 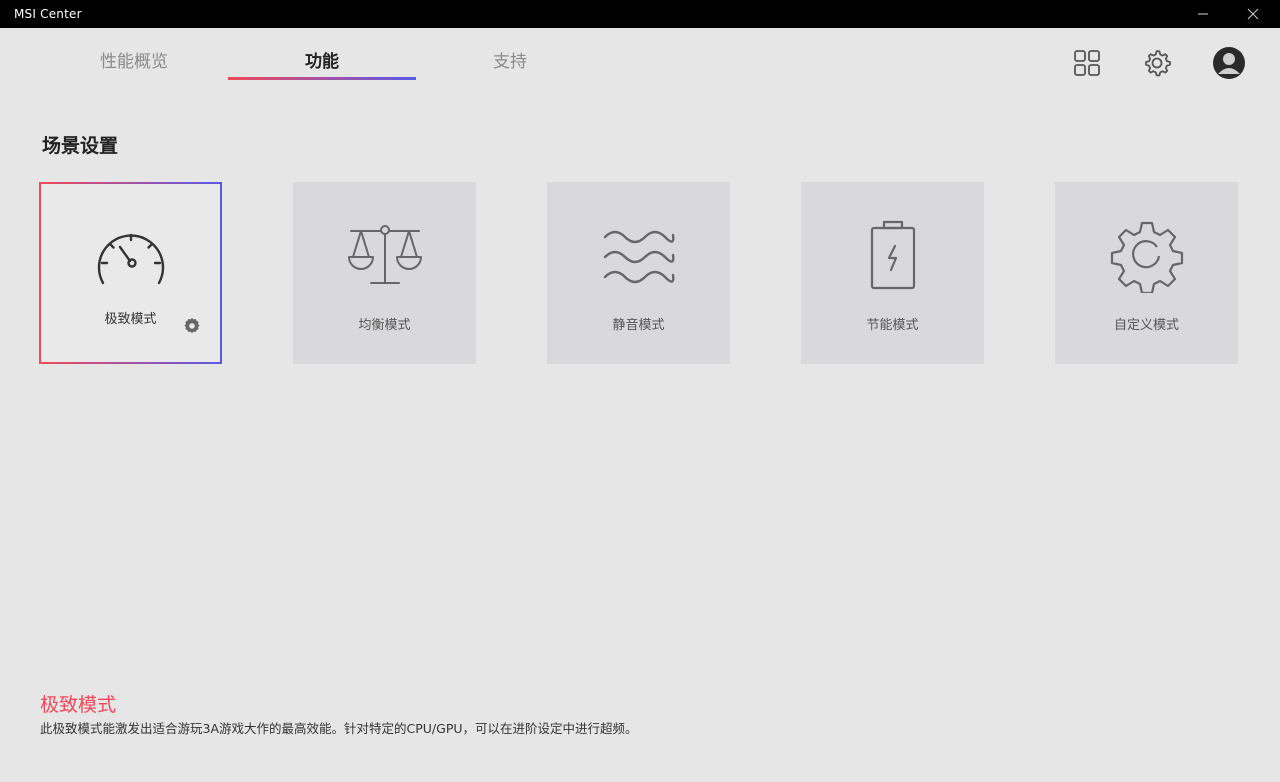 I want to click on mode-settings-button, so click(x=192, y=326).